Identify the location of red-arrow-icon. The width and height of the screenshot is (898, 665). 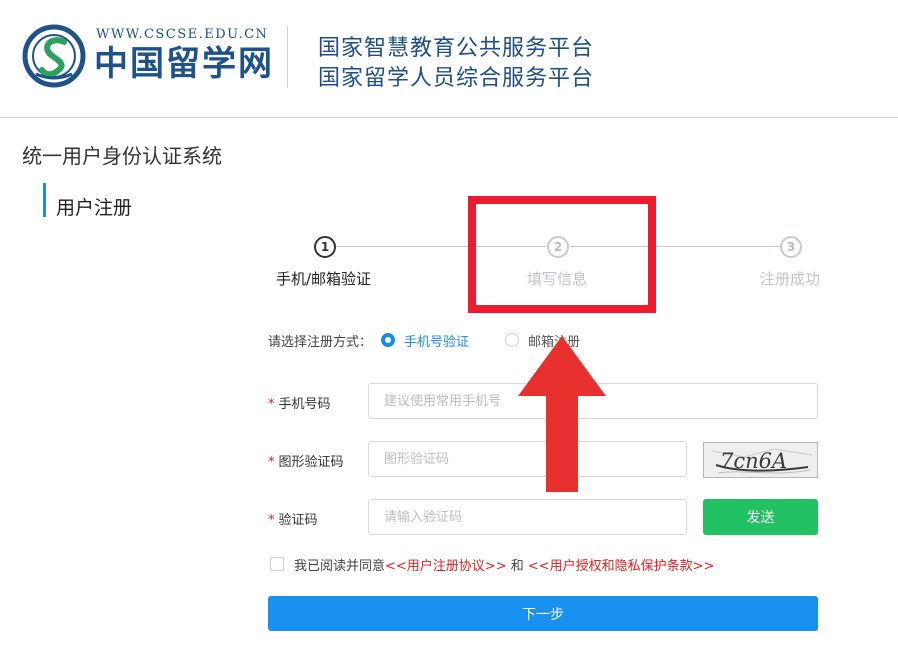
(562, 414).